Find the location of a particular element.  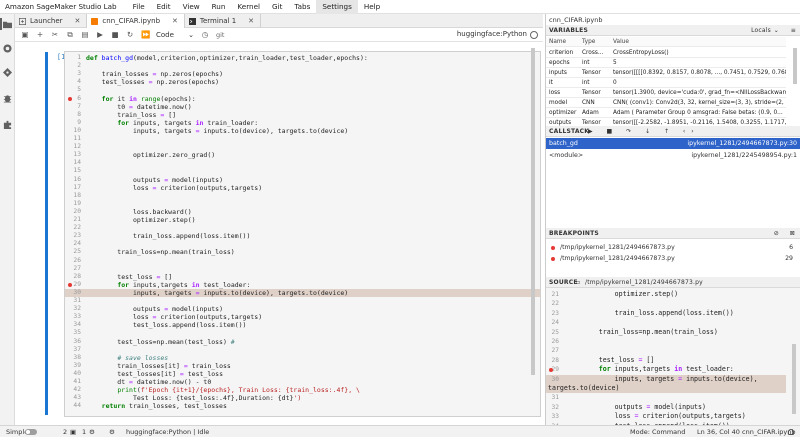

kernel-count: 1 is located at coordinates (84, 431).